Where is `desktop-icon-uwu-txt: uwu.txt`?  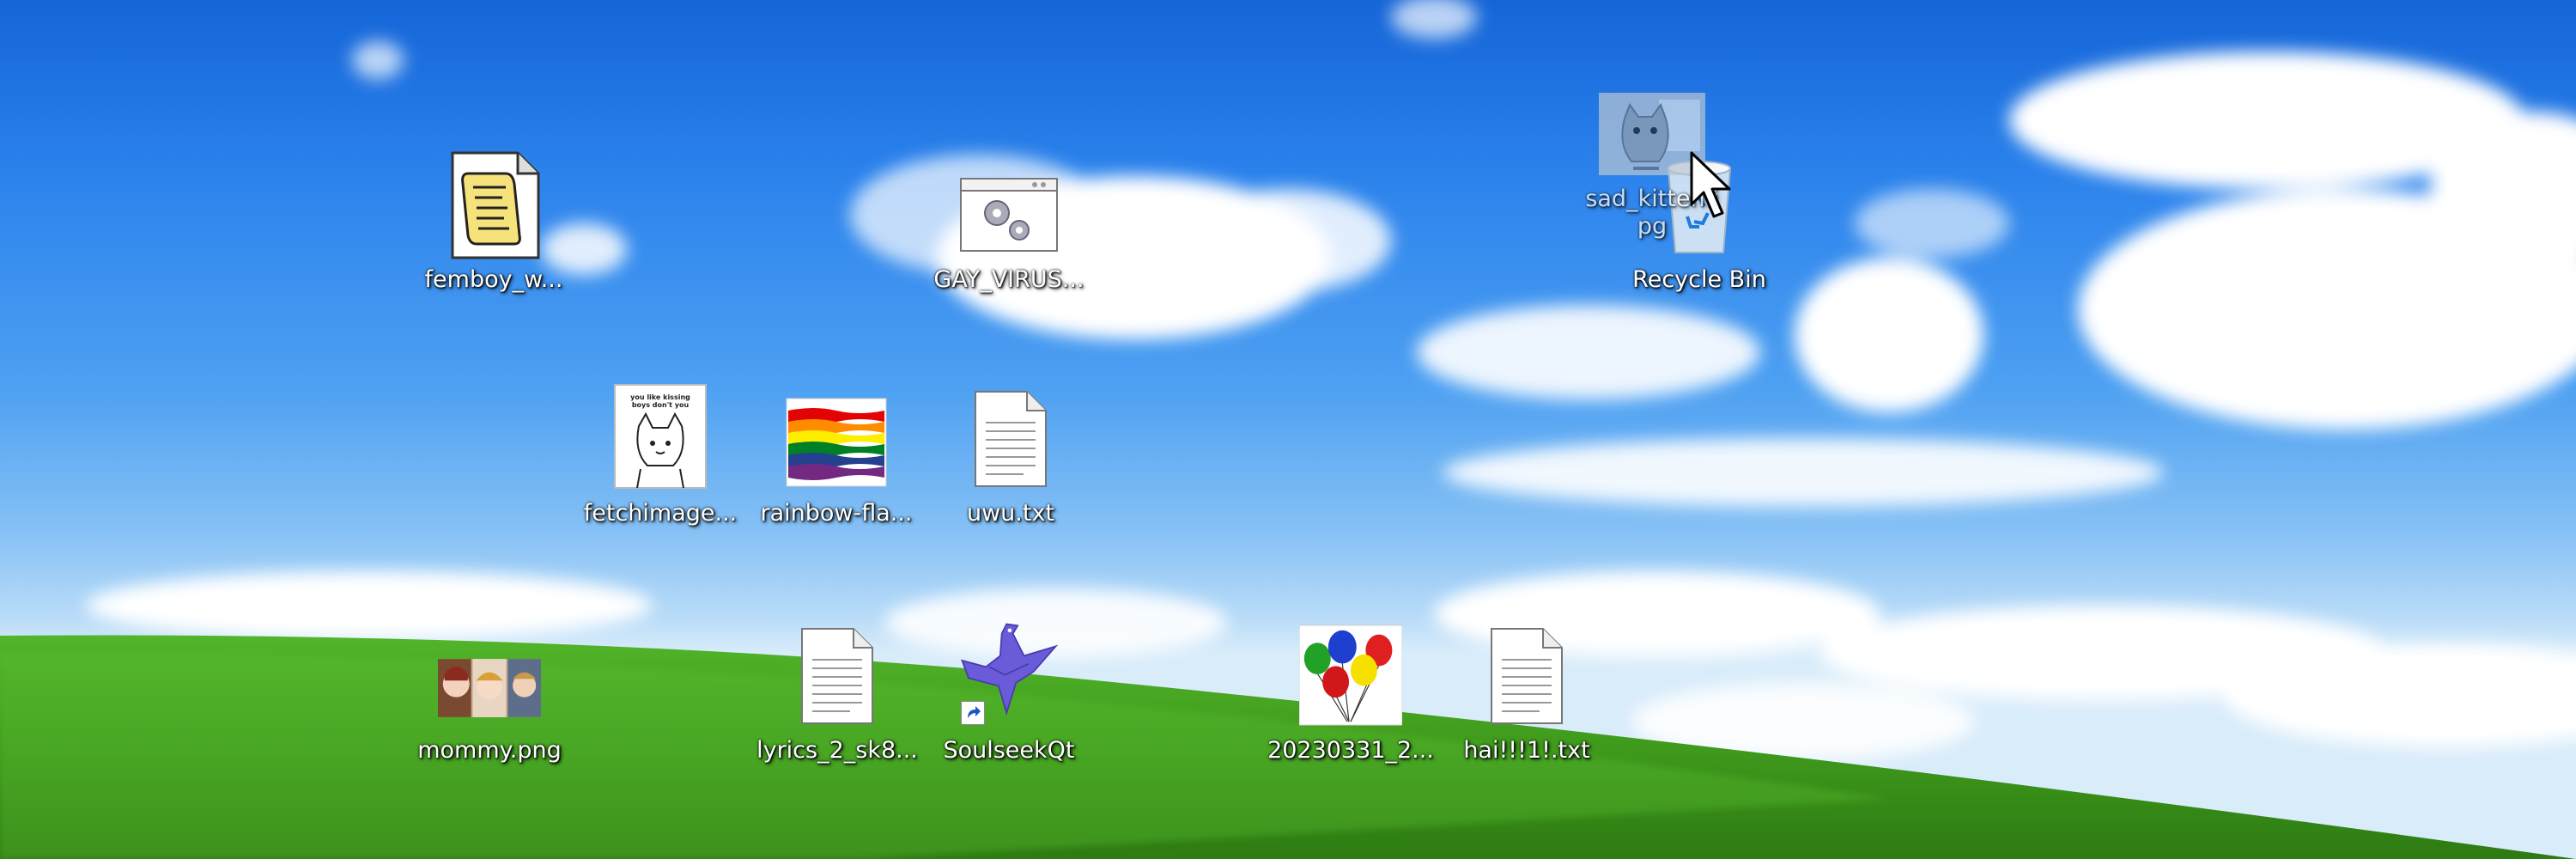 desktop-icon-uwu-txt: uwu.txt is located at coordinates (1010, 468).